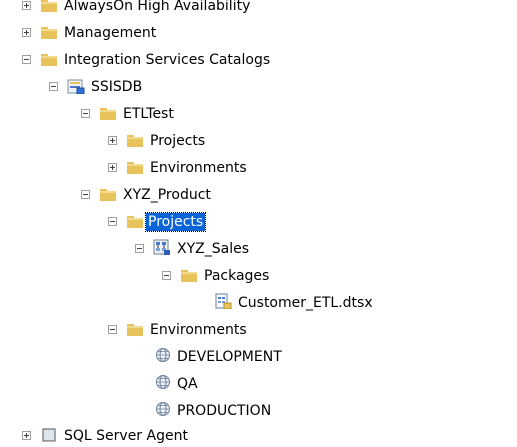 The image size is (517, 447). I want to click on tree-node-label: DEVELOPMENT, so click(229, 357).